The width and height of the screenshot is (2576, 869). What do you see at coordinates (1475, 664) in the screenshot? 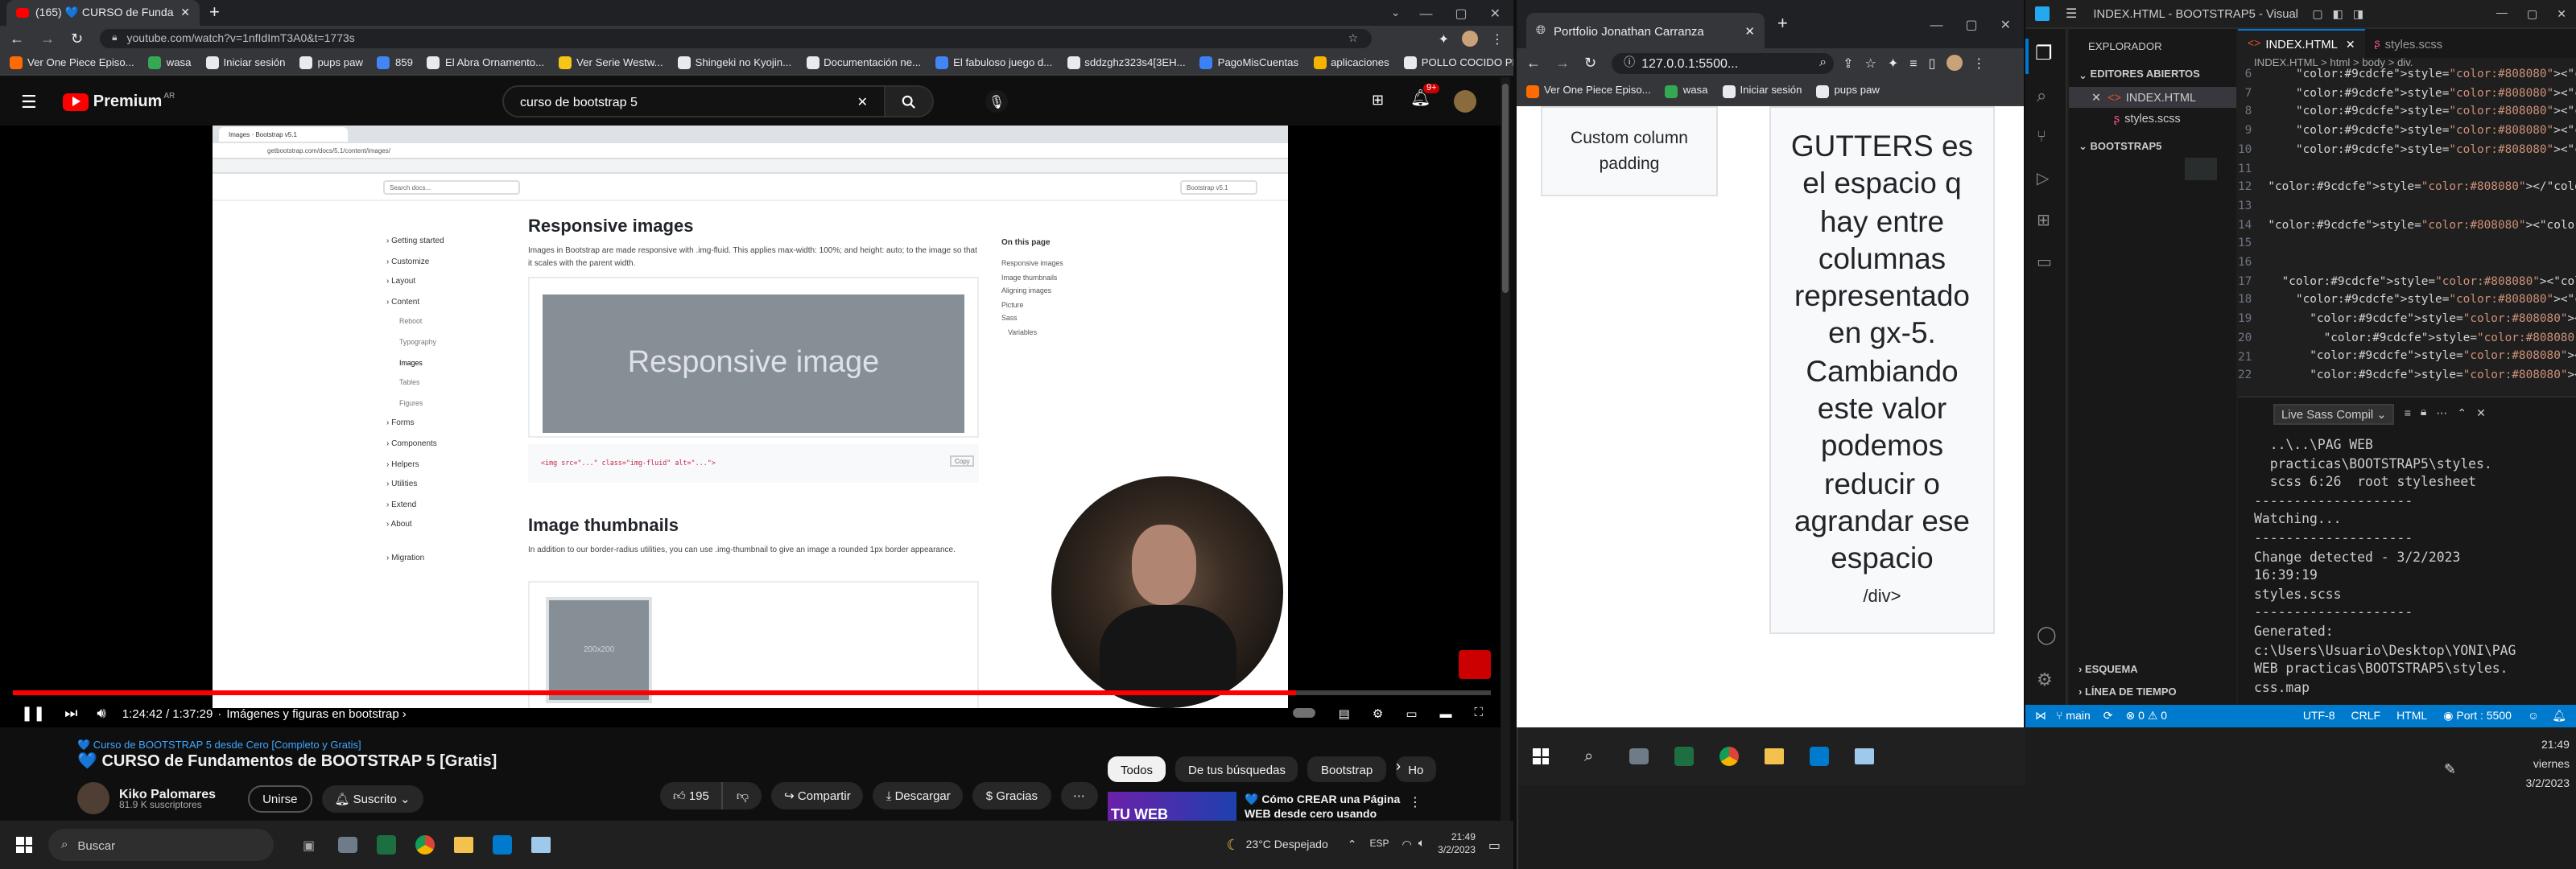
I see `subscribe-watermark-icon` at bounding box center [1475, 664].